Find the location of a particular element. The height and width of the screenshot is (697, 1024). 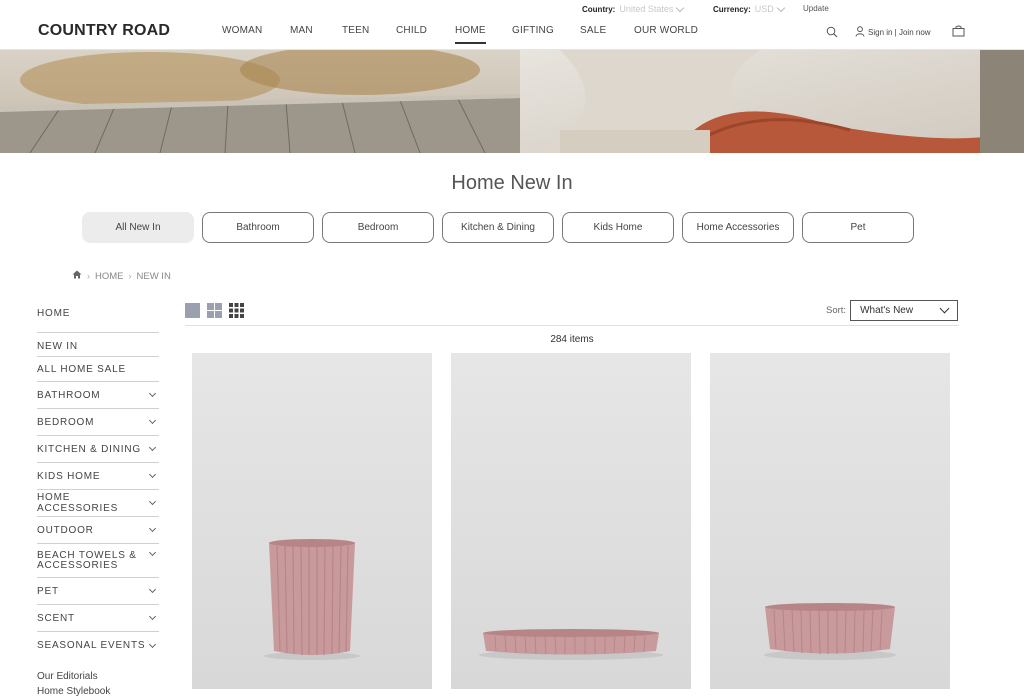

sort-select: What's New is located at coordinates (904, 310).